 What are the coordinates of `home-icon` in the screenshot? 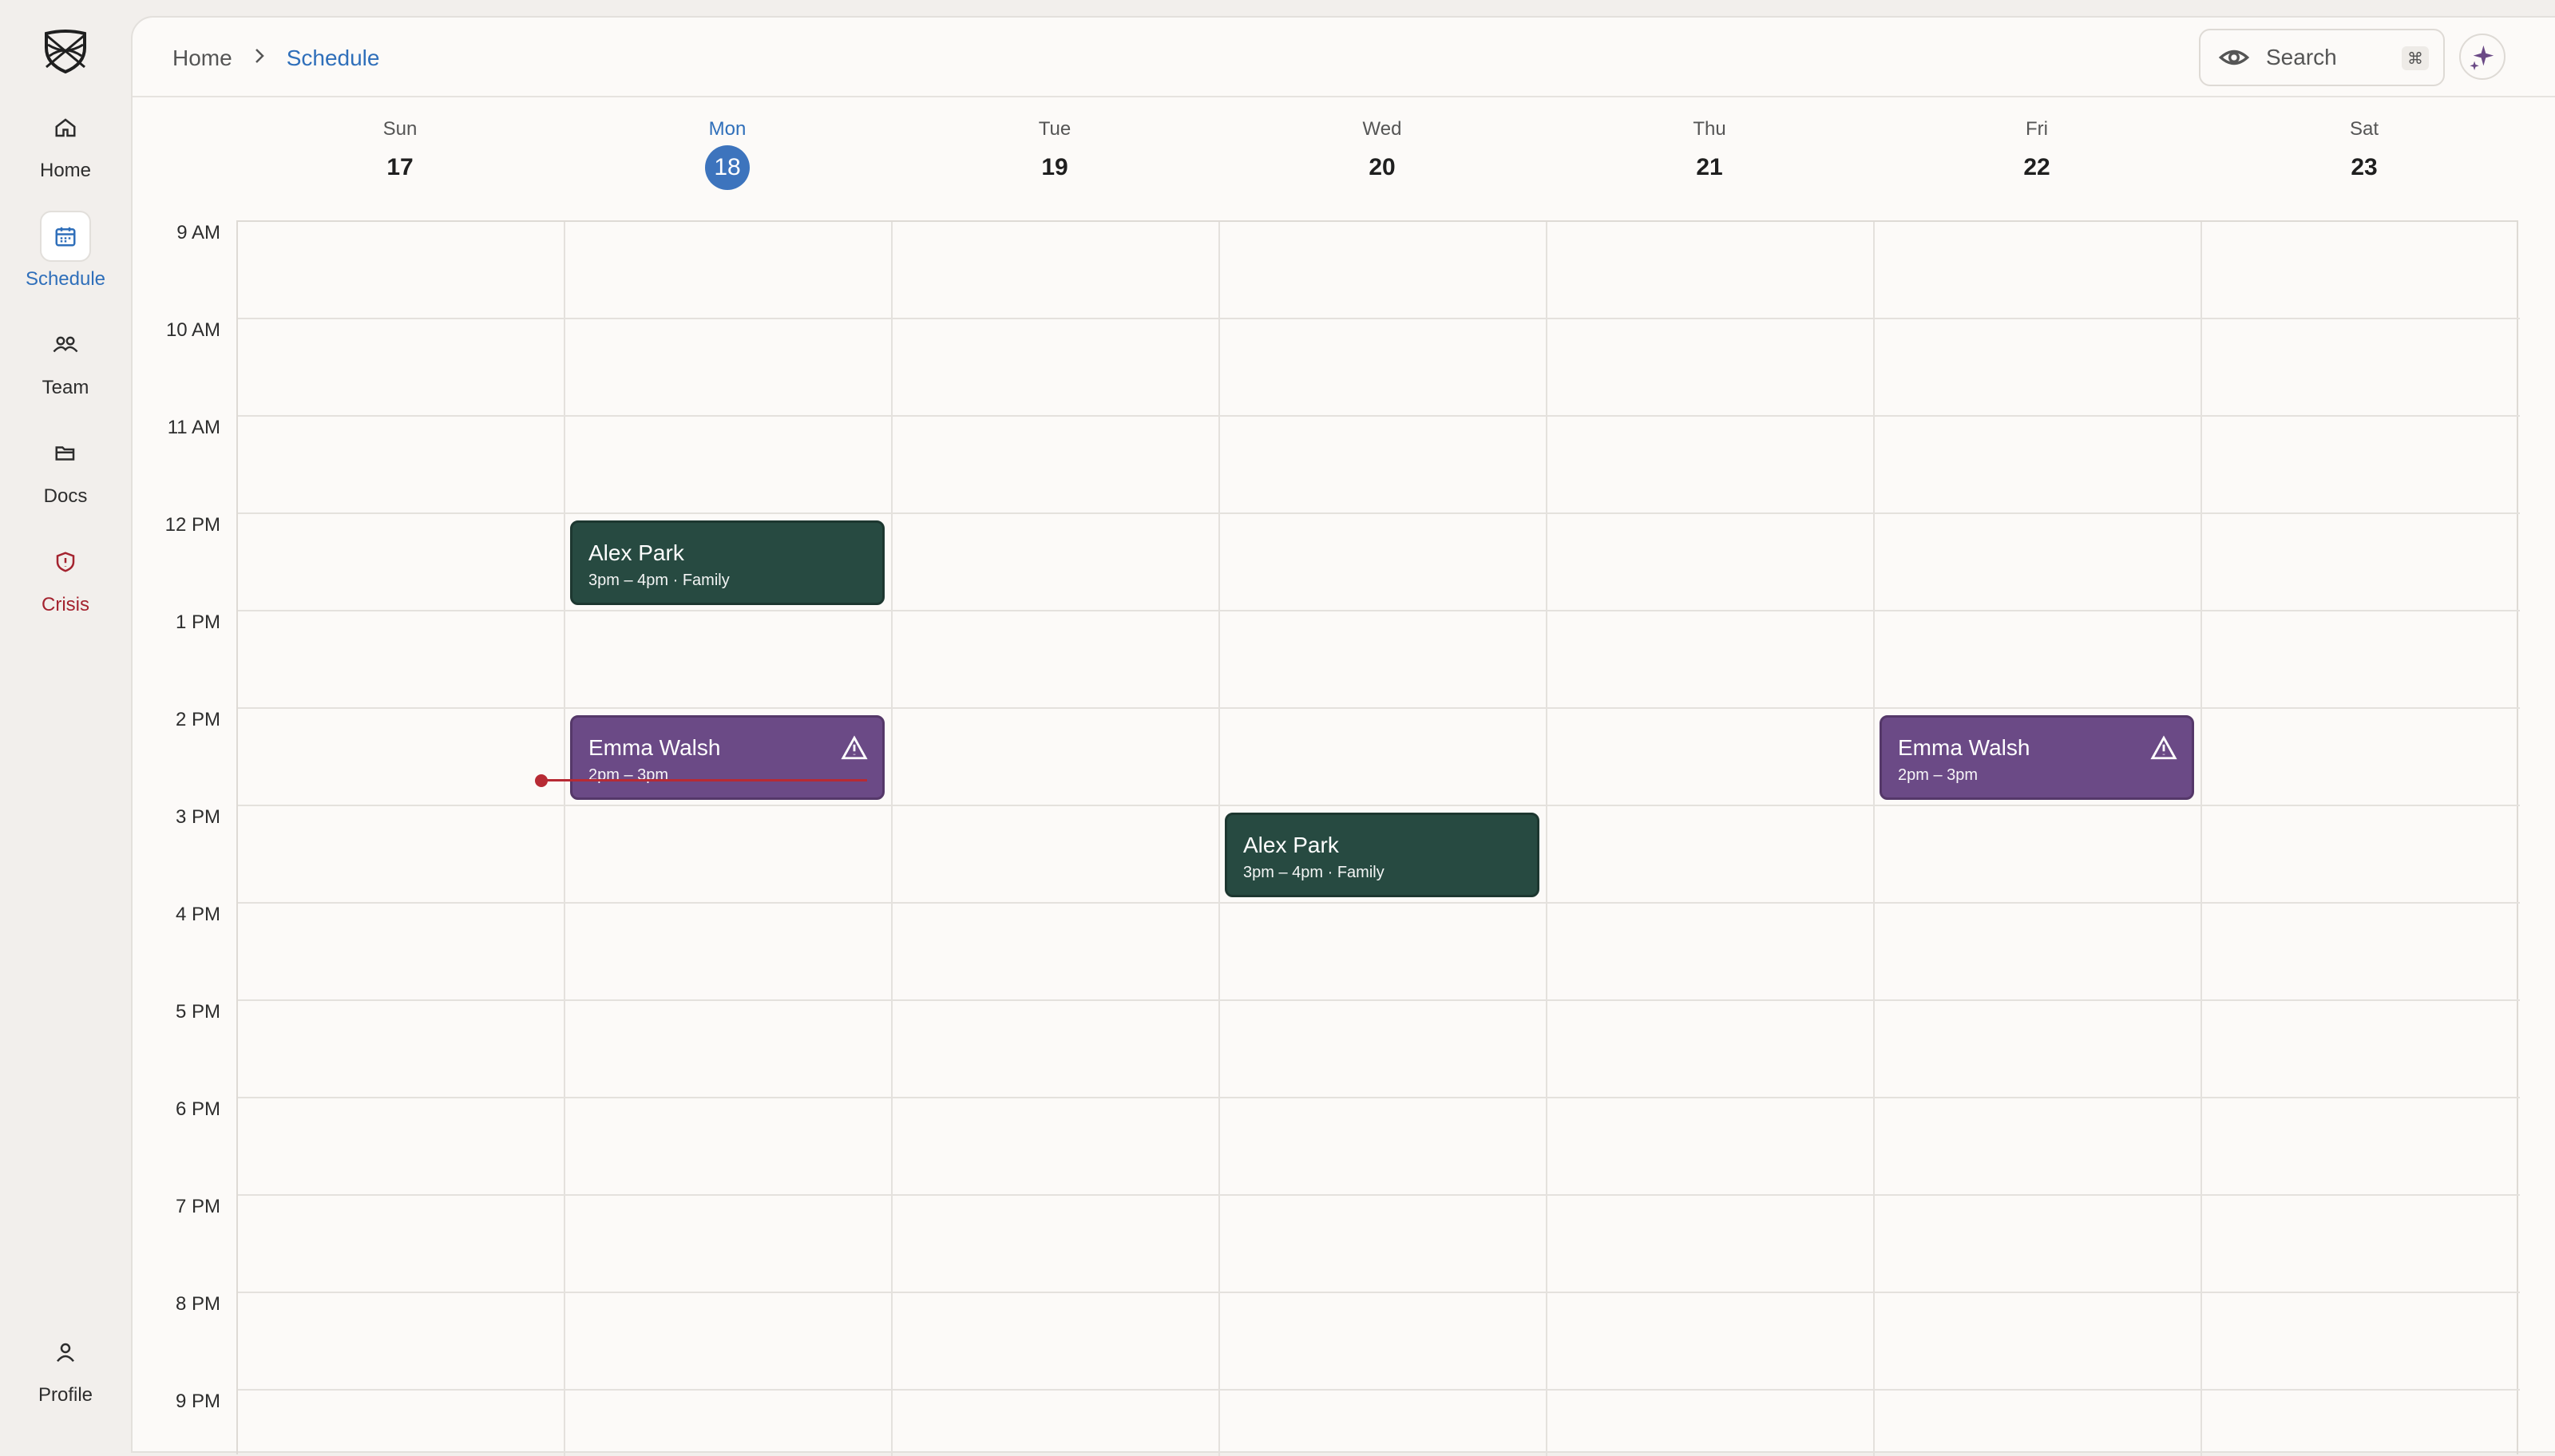 It's located at (65, 127).